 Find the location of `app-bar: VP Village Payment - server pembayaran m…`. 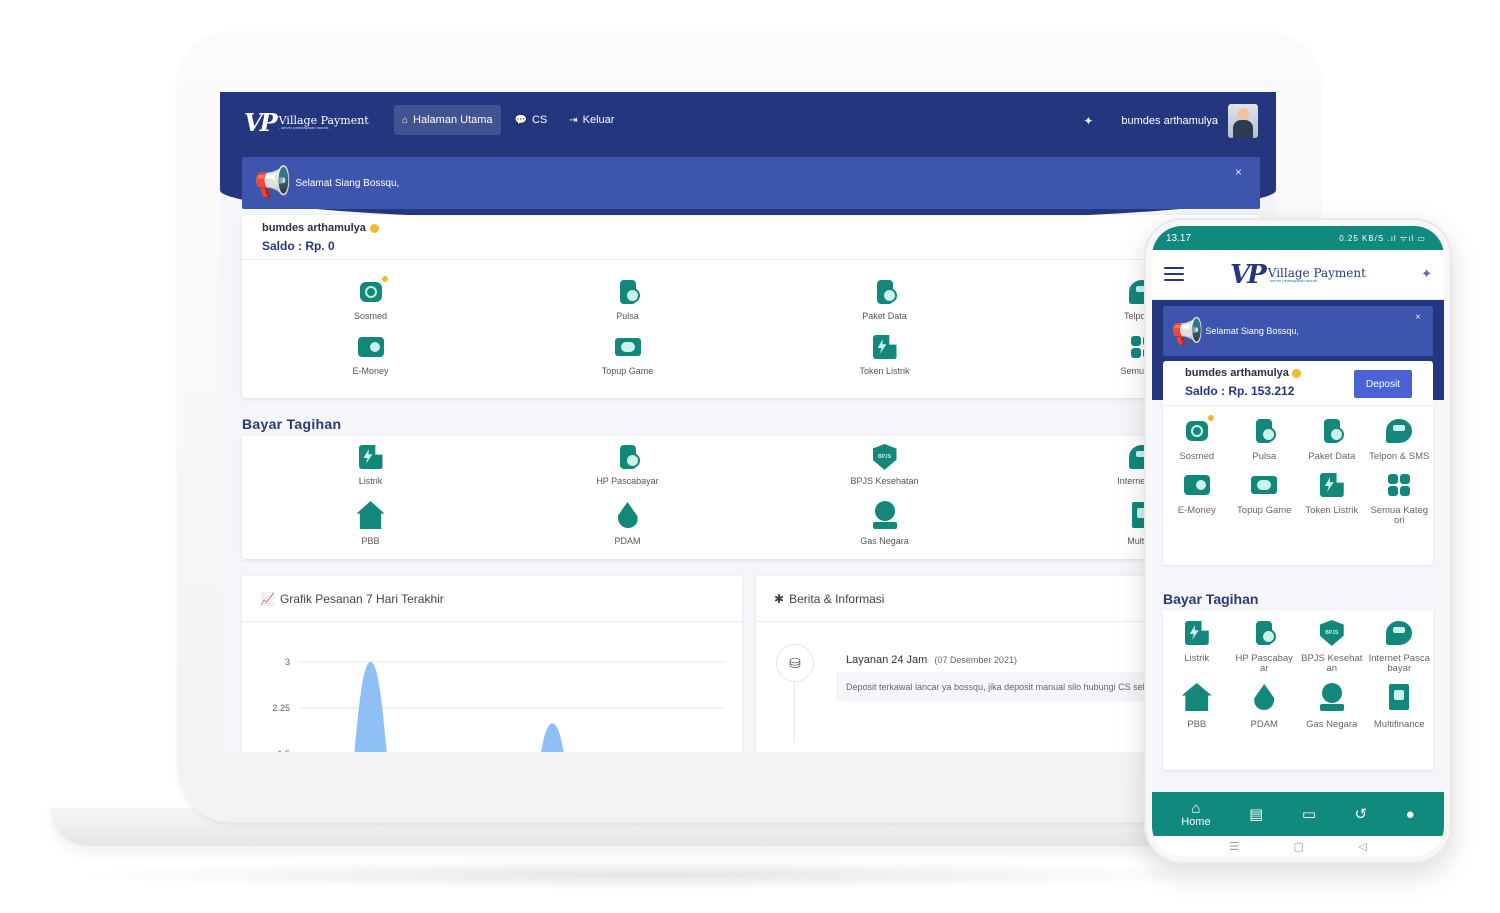

app-bar: VP Village Payment - server pembayaran m… is located at coordinates (1298, 275).